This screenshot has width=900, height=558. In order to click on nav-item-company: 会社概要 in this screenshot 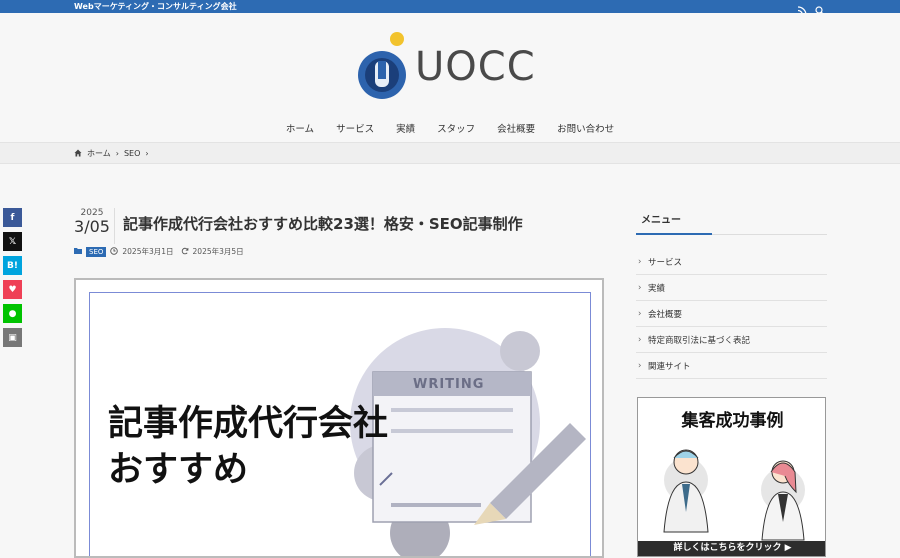, I will do `click(516, 128)`.